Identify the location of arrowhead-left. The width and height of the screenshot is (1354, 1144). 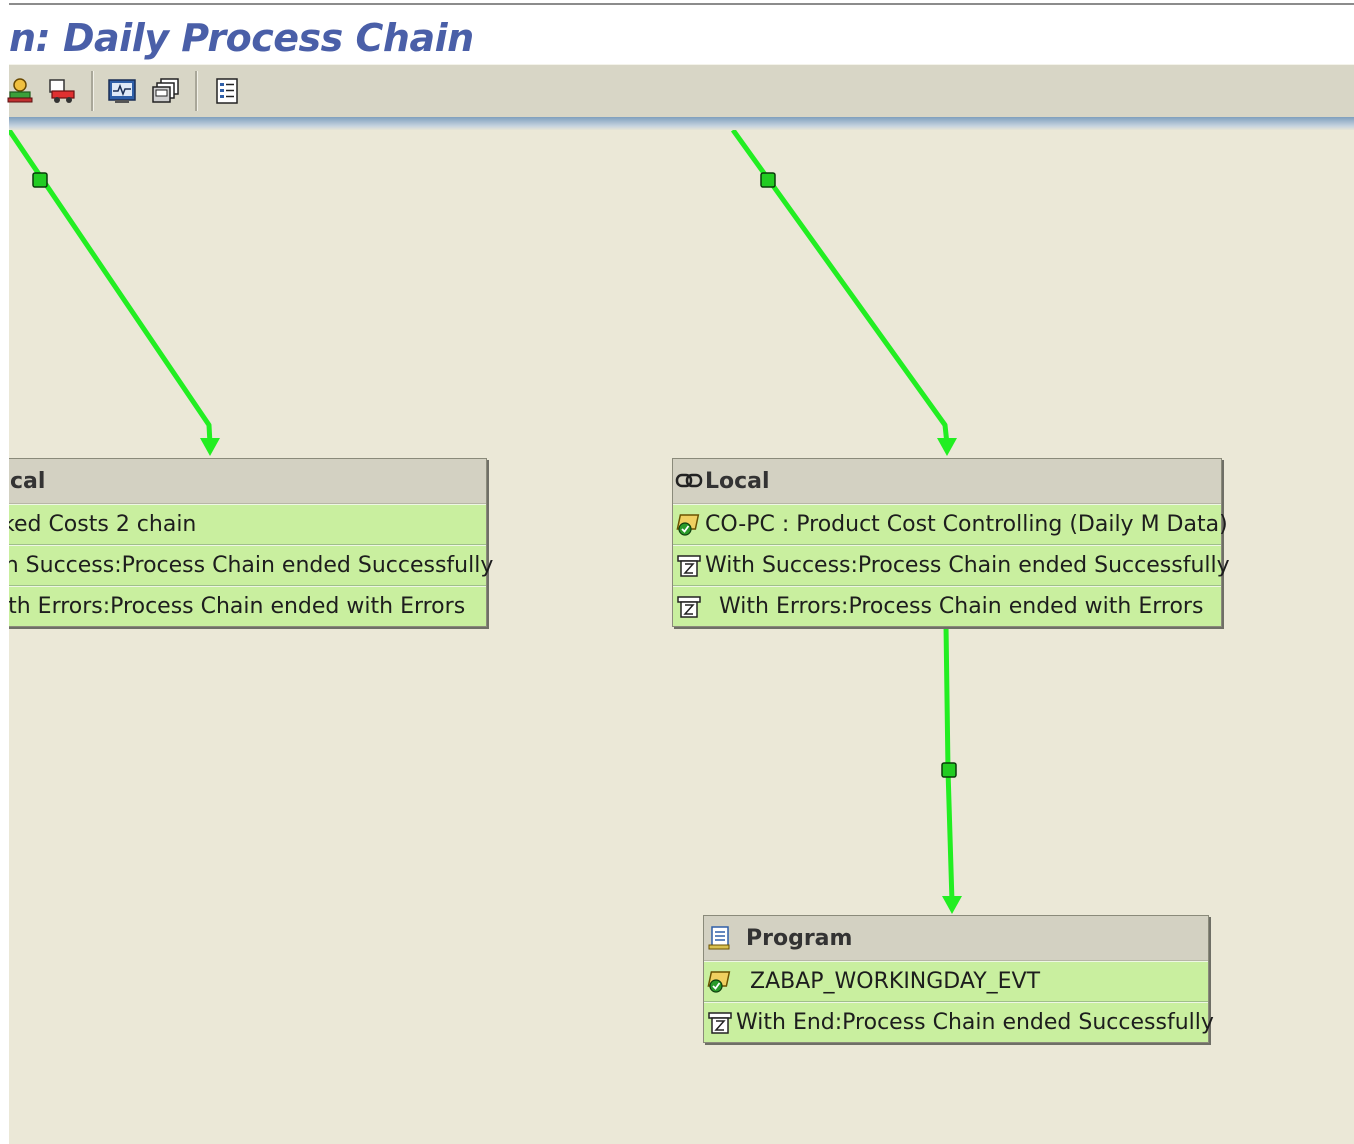
(210, 447).